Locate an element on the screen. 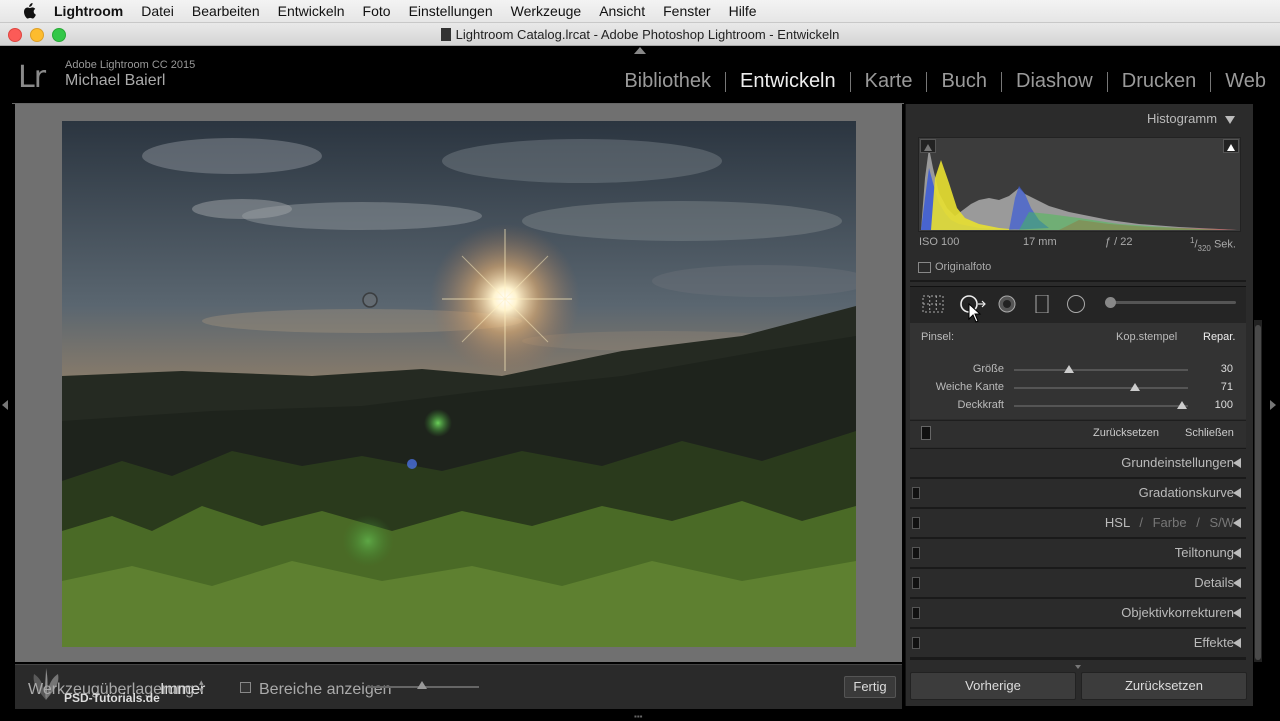 This screenshot has width=1280, height=721. menu-entwickeln: Entwickeln is located at coordinates (311, 11).